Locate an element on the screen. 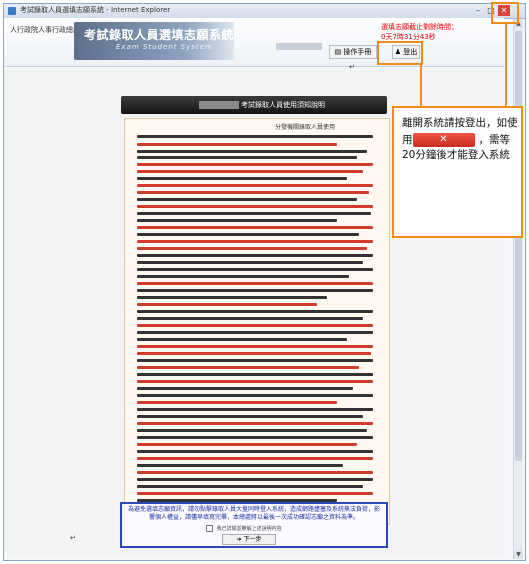 Image resolution: width=529 pixels, height=564 pixels. next-button: ➜ 下一步 is located at coordinates (249, 539).